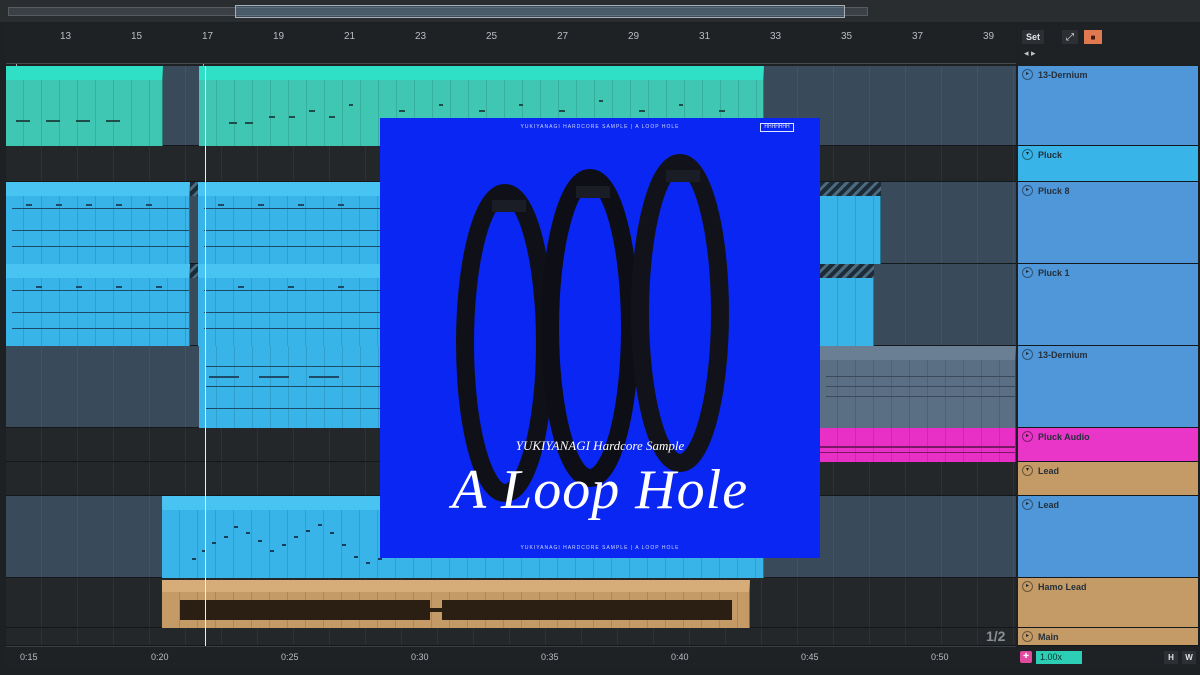 The height and width of the screenshot is (675, 1200). What do you see at coordinates (29, 657) in the screenshot?
I see `time-label: 0:15` at bounding box center [29, 657].